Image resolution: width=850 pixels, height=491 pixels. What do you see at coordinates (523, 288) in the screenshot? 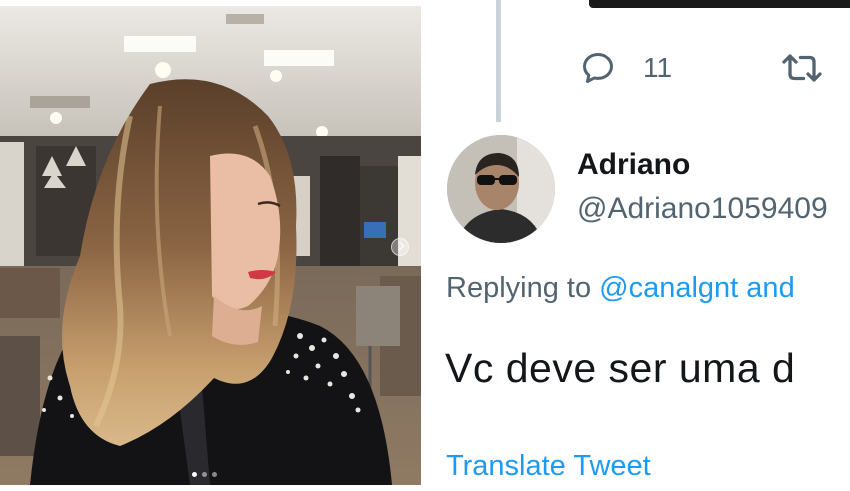
I see `replying-to-prefix: Replying to` at bounding box center [523, 288].